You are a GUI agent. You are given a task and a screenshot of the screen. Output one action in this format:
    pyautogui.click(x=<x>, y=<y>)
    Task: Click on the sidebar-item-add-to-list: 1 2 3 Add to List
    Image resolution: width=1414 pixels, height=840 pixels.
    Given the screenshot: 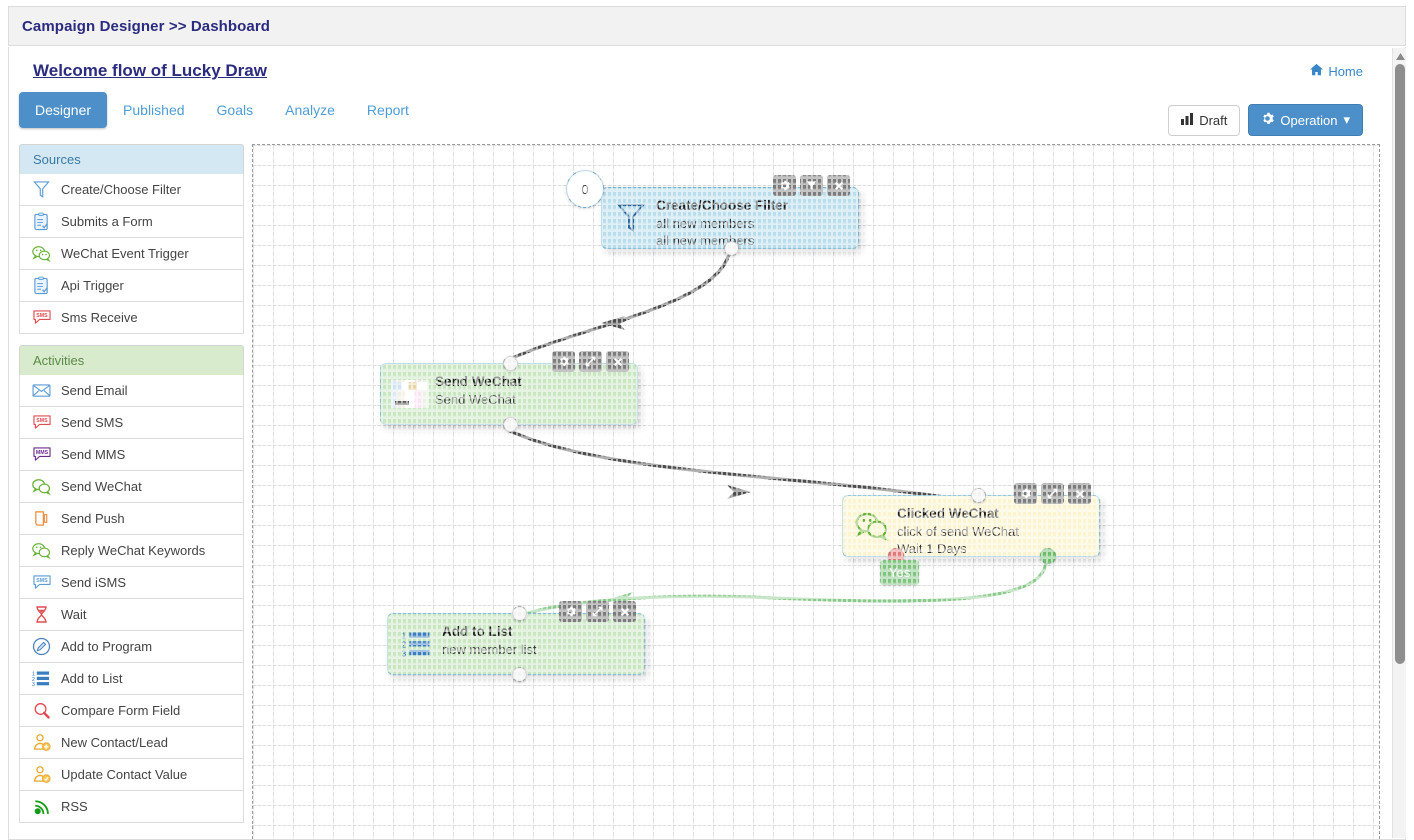 What is the action you would take?
    pyautogui.click(x=131, y=679)
    